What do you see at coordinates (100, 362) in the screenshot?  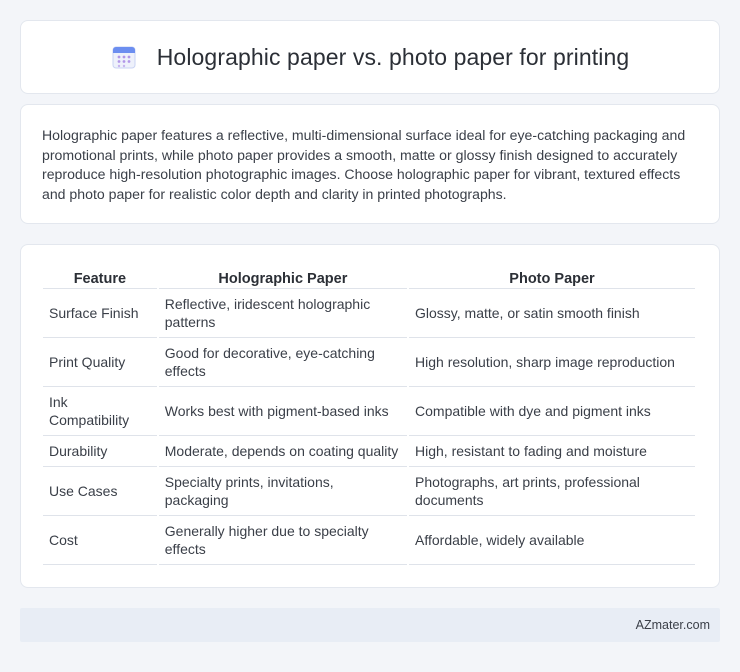 I see `feature-cell: Print Quality` at bounding box center [100, 362].